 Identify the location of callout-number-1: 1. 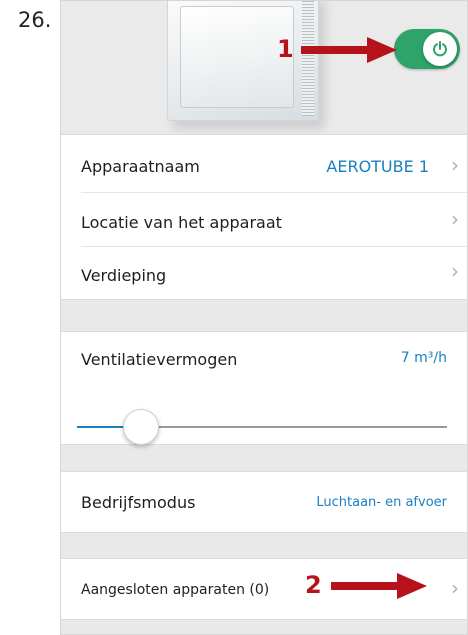
(285, 49).